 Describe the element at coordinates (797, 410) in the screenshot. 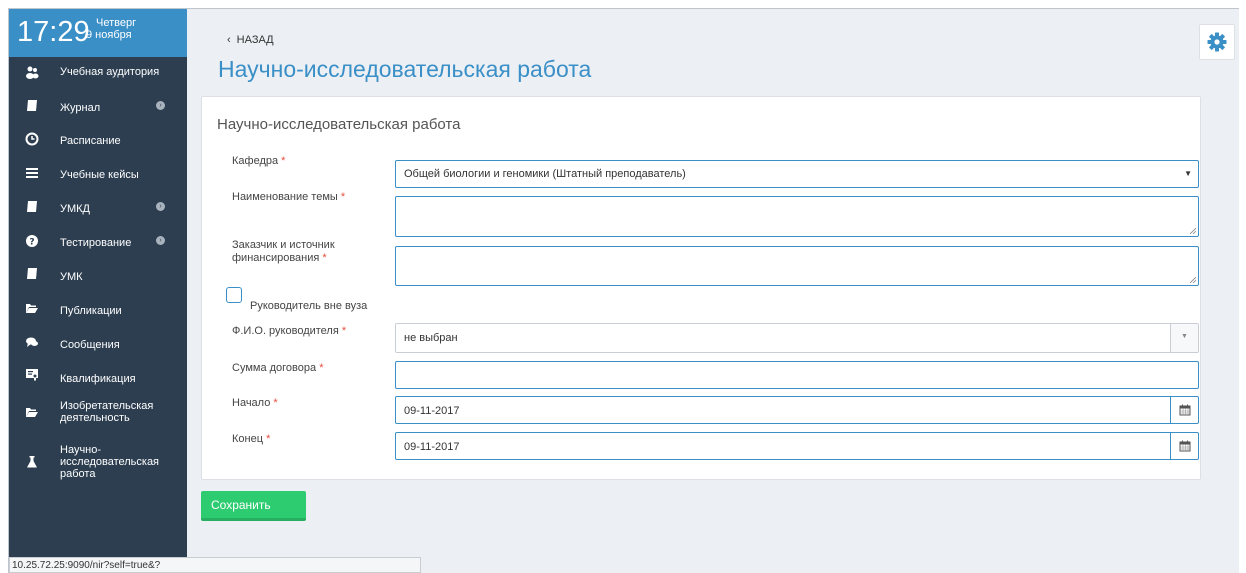

I see `start-date-input: 09-11-2017` at that location.